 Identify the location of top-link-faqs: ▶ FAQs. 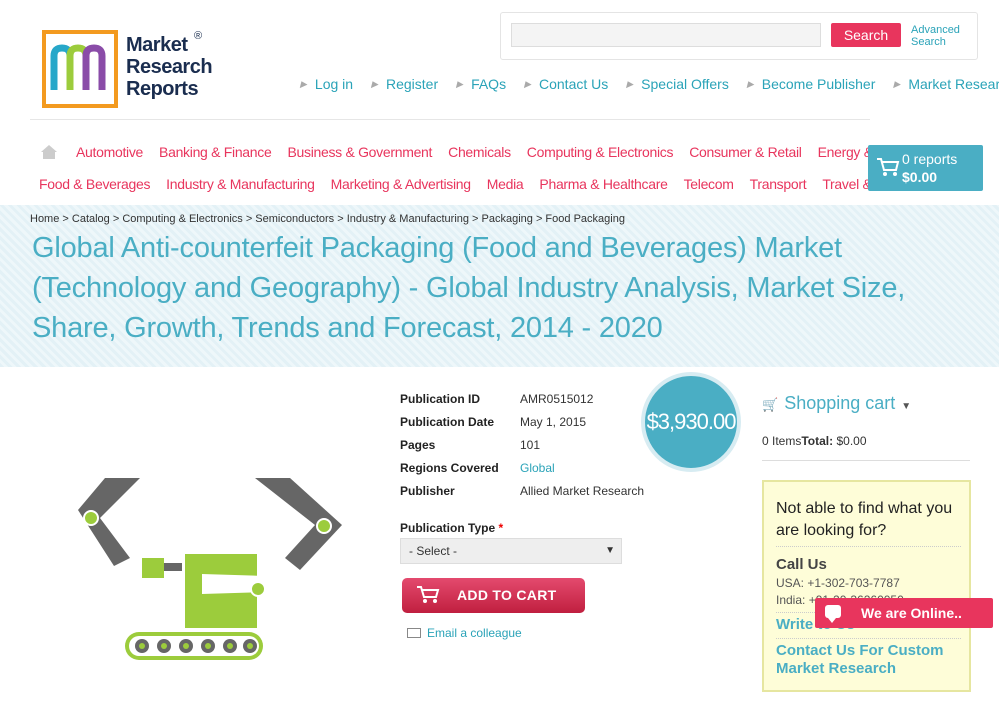
(481, 84).